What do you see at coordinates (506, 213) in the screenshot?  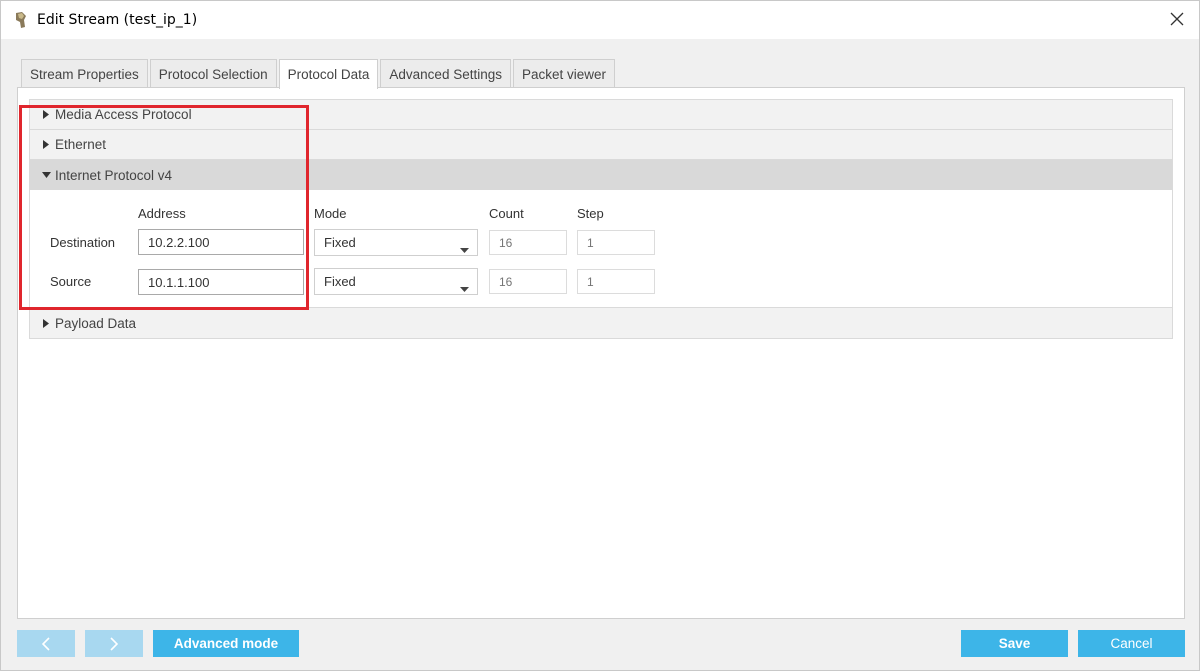 I see `column-header-count: Count` at bounding box center [506, 213].